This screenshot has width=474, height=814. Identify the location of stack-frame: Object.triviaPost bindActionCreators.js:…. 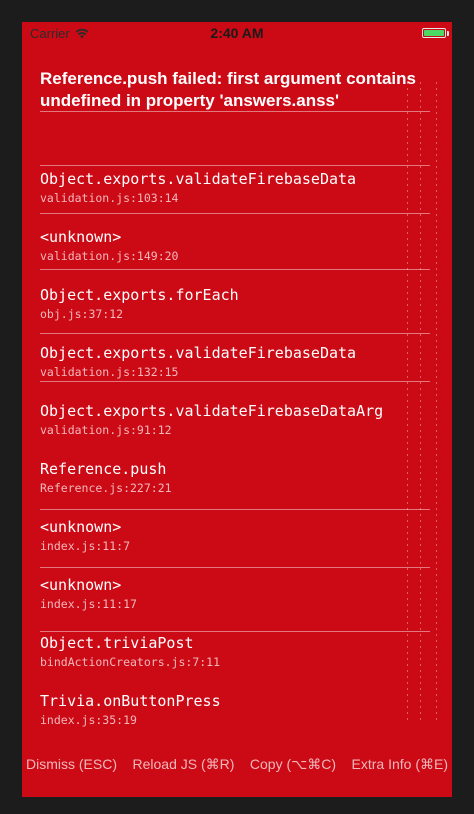
(240, 657).